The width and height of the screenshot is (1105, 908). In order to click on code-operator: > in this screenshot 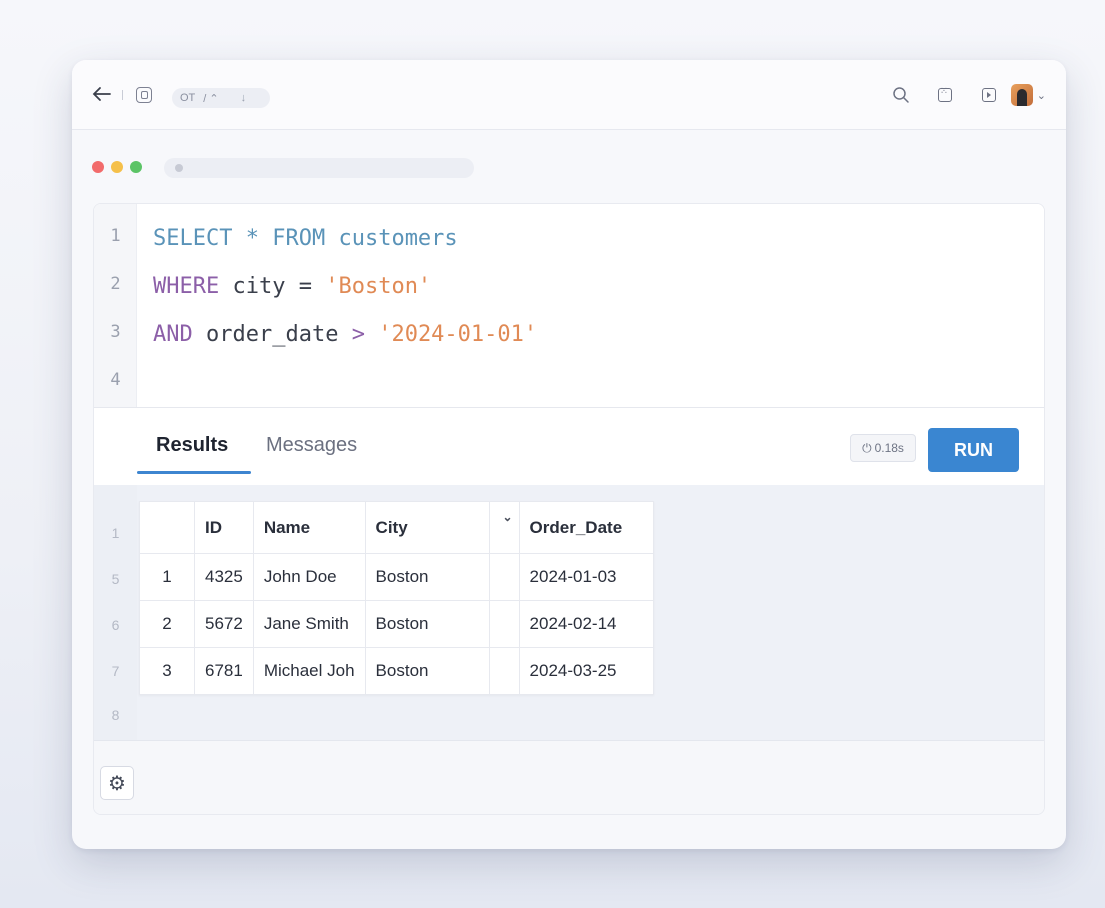, I will do `click(358, 334)`.